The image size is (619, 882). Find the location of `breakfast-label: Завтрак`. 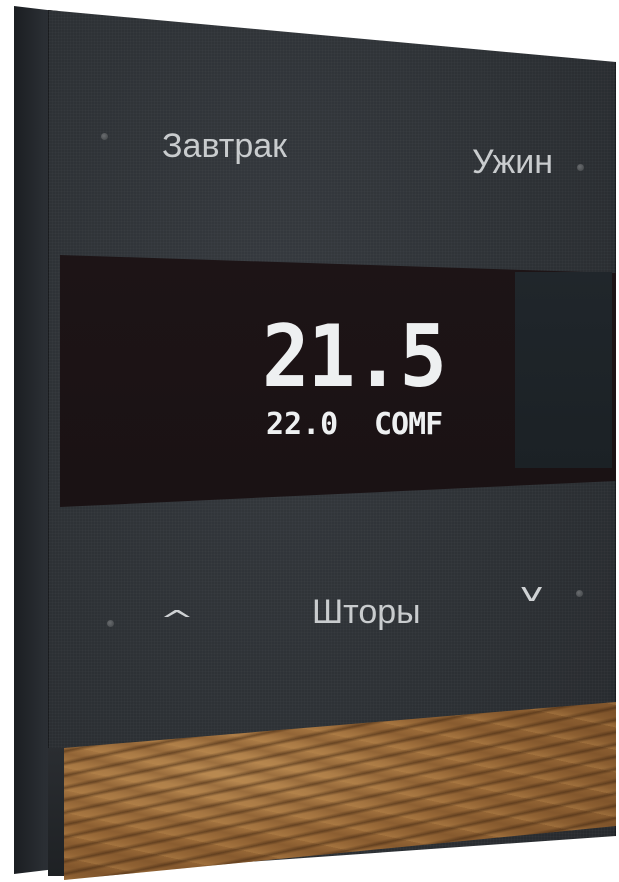

breakfast-label: Завтрак is located at coordinates (225, 146).